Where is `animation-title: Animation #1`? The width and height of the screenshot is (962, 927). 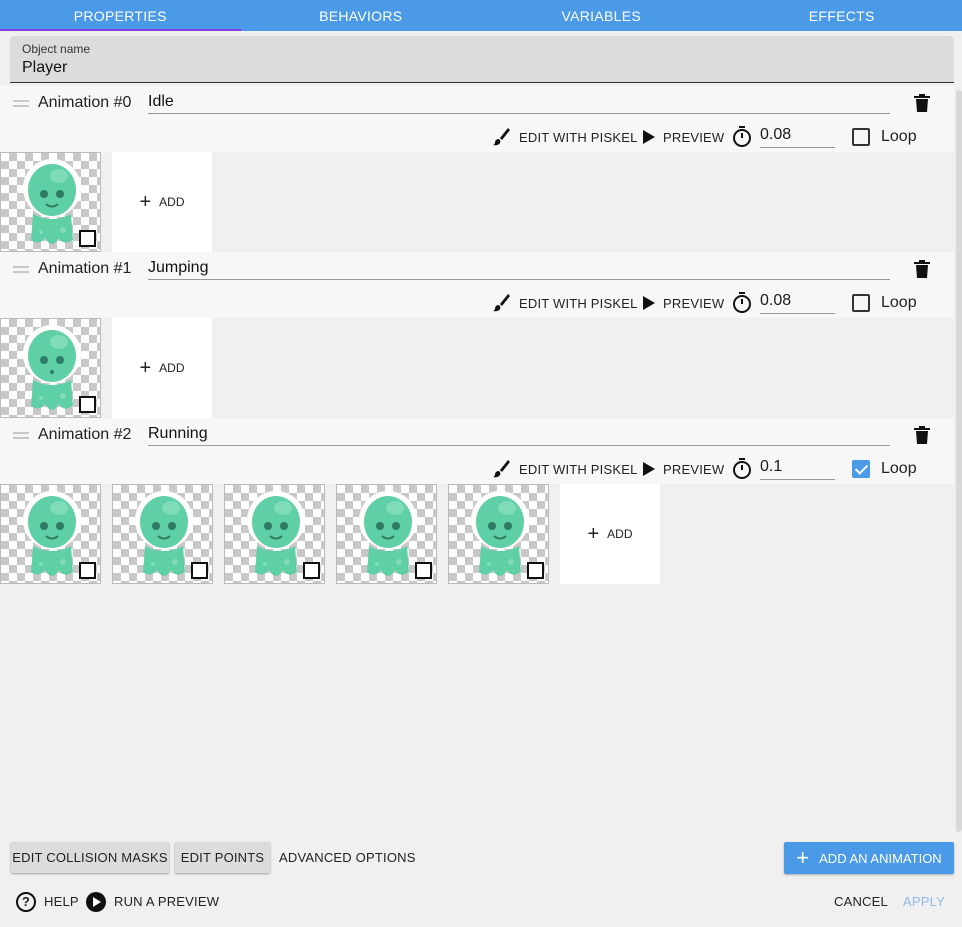 animation-title: Animation #1 is located at coordinates (85, 268).